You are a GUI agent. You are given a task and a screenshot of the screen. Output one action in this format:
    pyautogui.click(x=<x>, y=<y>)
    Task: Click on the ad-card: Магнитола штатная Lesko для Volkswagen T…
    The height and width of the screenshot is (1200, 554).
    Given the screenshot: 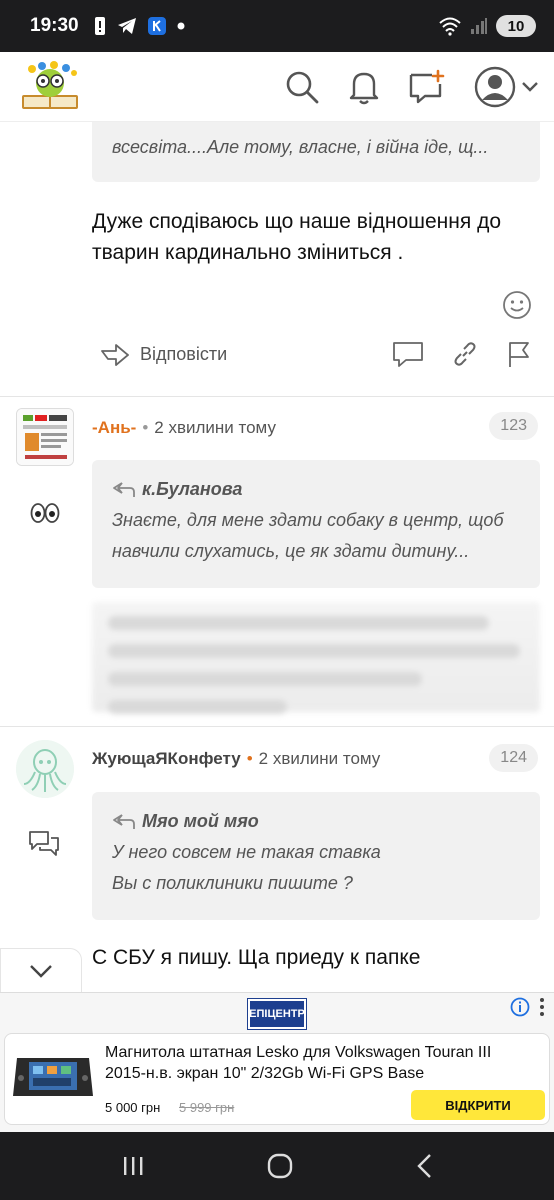 What is the action you would take?
    pyautogui.click(x=277, y=1079)
    